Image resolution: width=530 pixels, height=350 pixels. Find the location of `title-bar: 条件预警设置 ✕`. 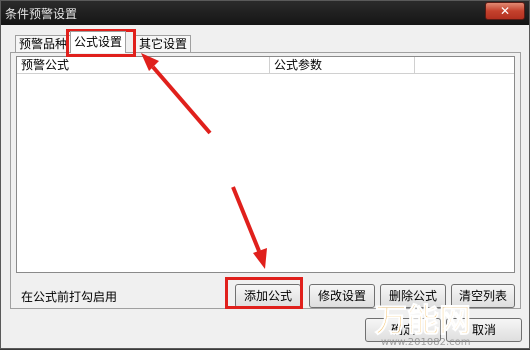

title-bar: 条件预警设置 ✕ is located at coordinates (265, 13).